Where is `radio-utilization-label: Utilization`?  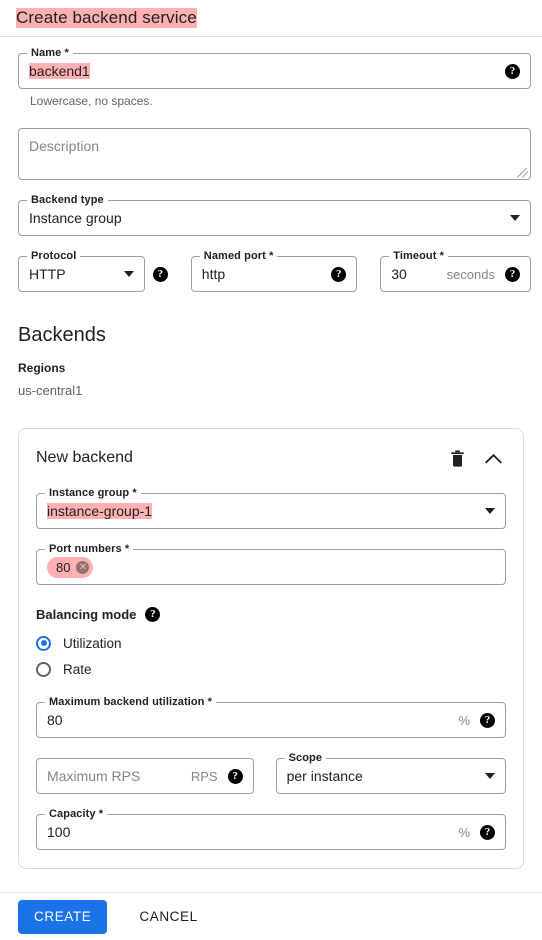
radio-utilization-label: Utilization is located at coordinates (92, 643).